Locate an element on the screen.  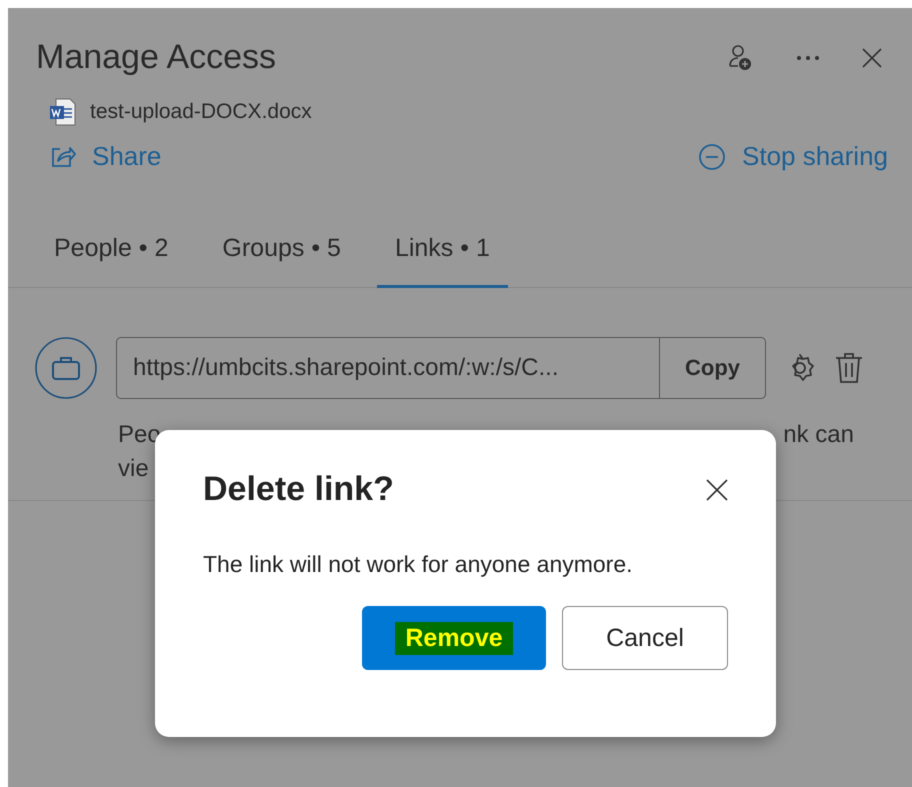
panel-title: Manage Access is located at coordinates (156, 57).